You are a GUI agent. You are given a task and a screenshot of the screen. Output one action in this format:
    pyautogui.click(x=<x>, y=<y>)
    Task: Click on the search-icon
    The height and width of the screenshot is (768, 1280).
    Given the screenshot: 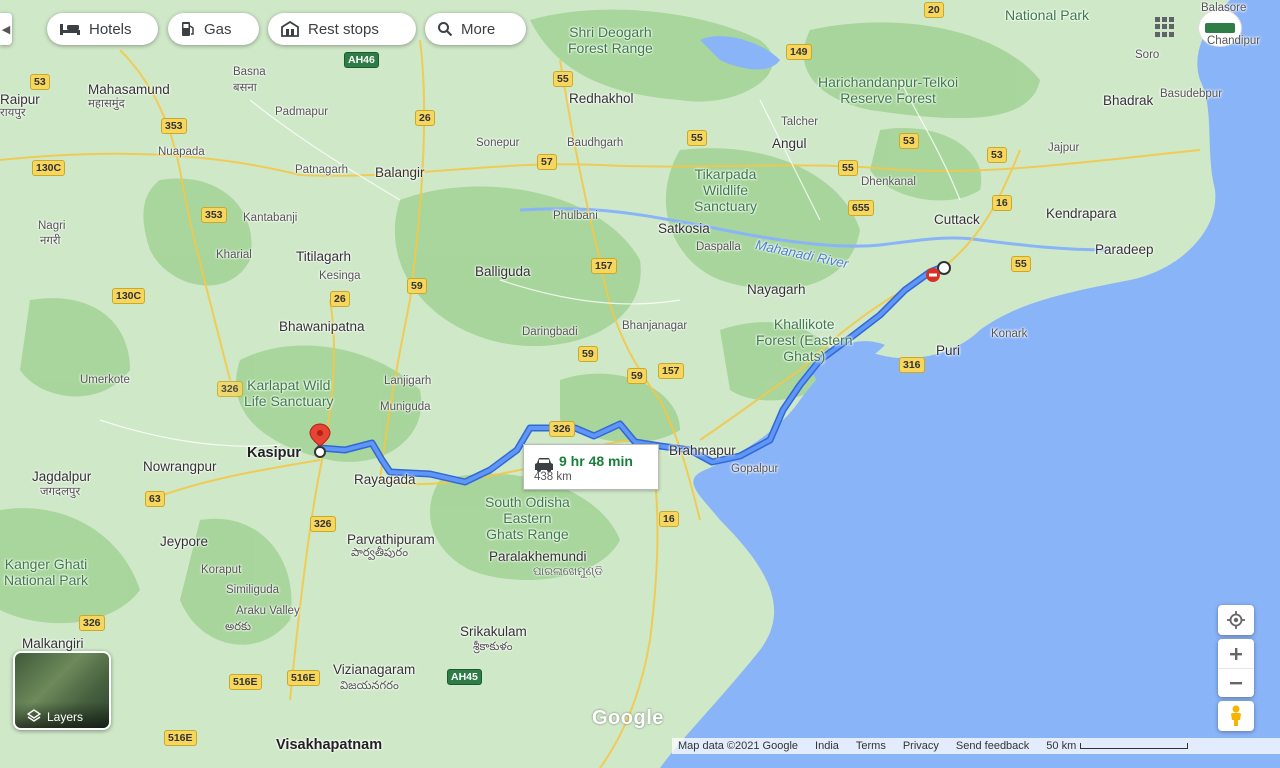 What is the action you would take?
    pyautogui.click(x=445, y=29)
    